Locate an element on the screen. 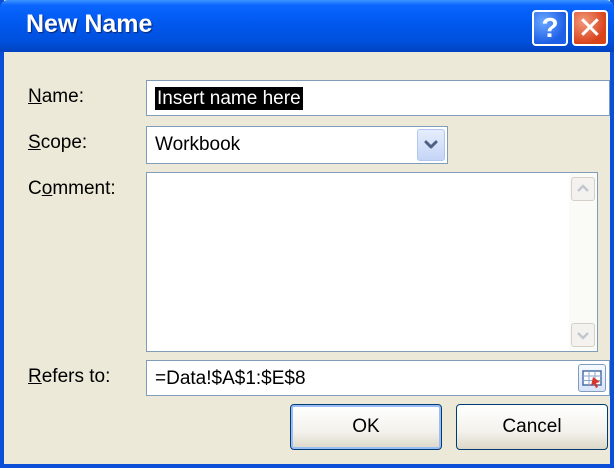 This screenshot has width=614, height=468. title-bar: New Name ? ✕ is located at coordinates (307, 26).